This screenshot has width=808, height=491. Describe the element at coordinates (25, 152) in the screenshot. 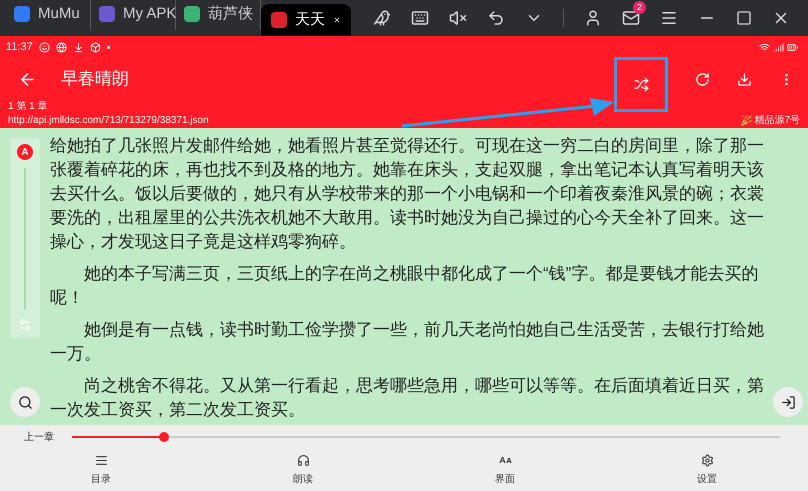

I see `font-badge: A` at that location.